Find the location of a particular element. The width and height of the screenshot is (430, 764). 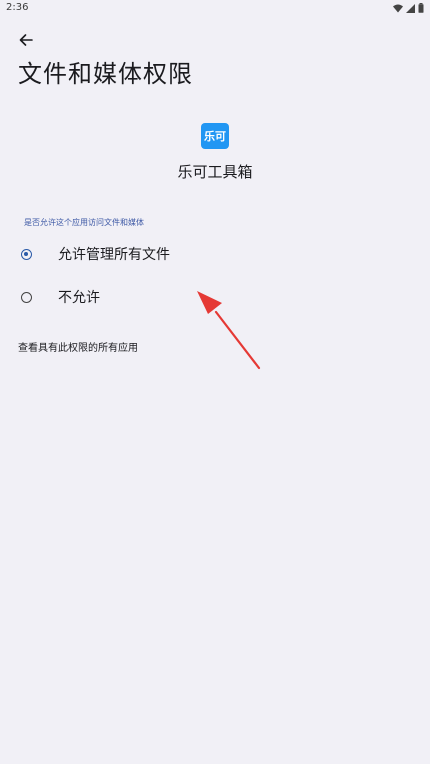

option-label: 不允许 is located at coordinates (79, 298).